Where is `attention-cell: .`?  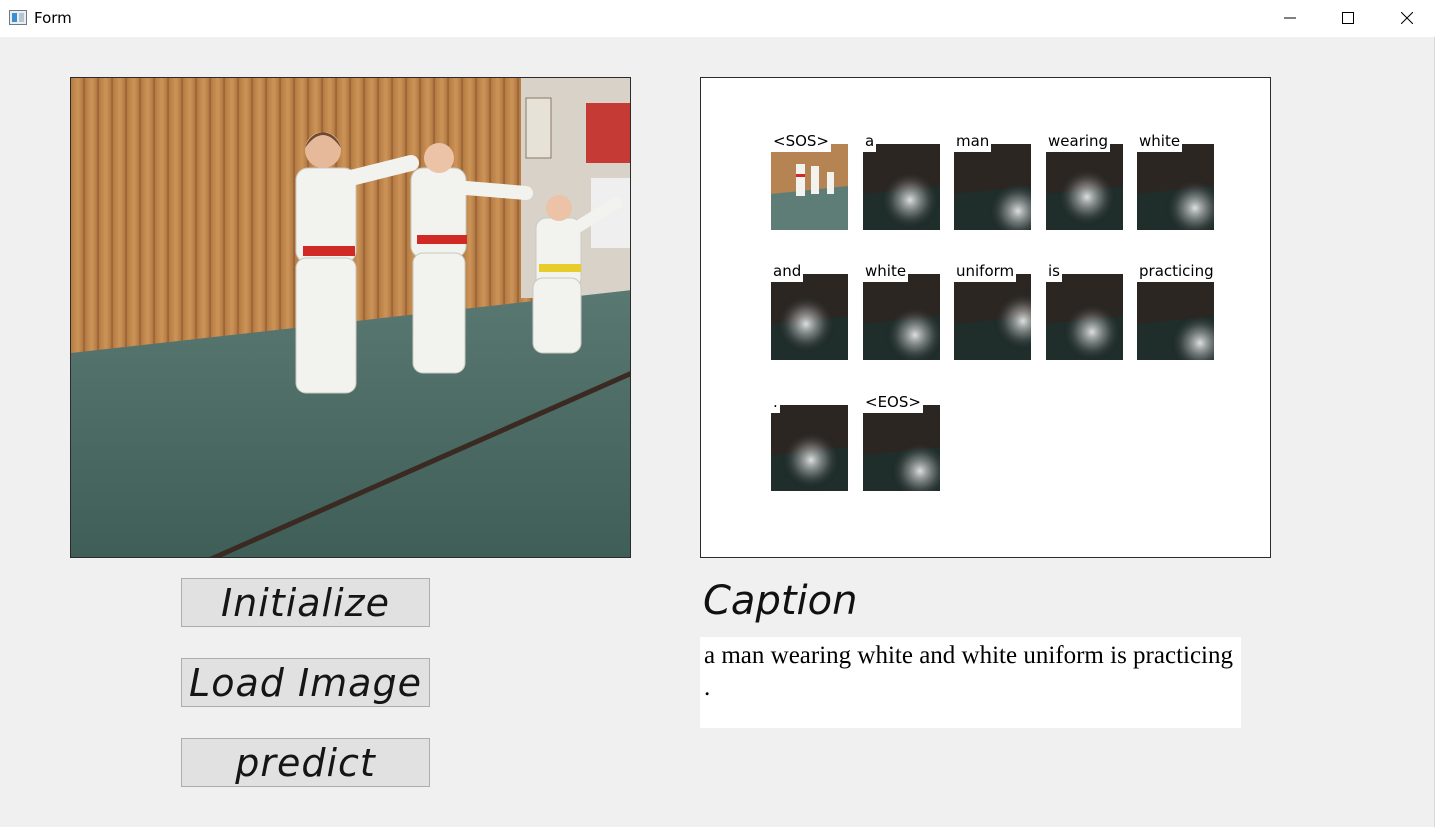 attention-cell: . is located at coordinates (817, 443).